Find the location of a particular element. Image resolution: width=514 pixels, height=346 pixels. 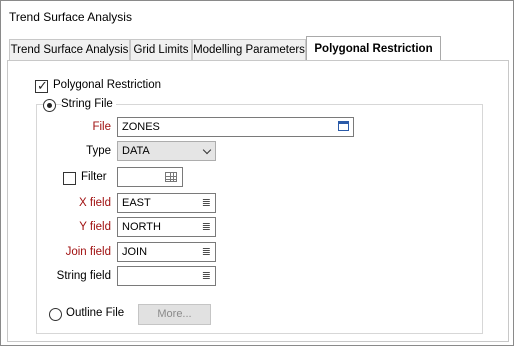

checkmark-icon: ✓ is located at coordinates (42, 85).